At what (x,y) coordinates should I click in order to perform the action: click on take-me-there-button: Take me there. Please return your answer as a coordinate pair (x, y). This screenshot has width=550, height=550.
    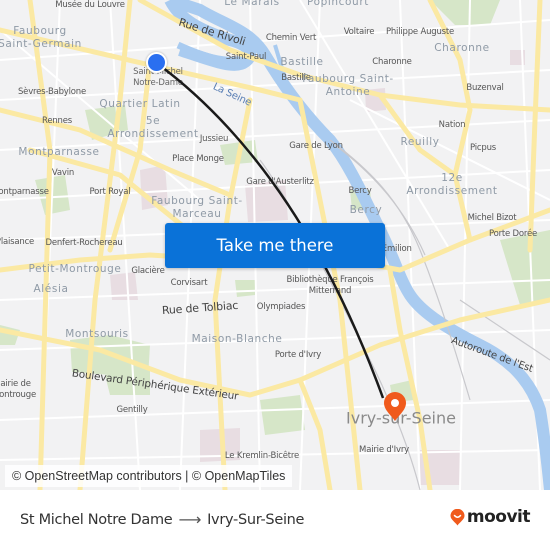
    Looking at the image, I should click on (275, 245).